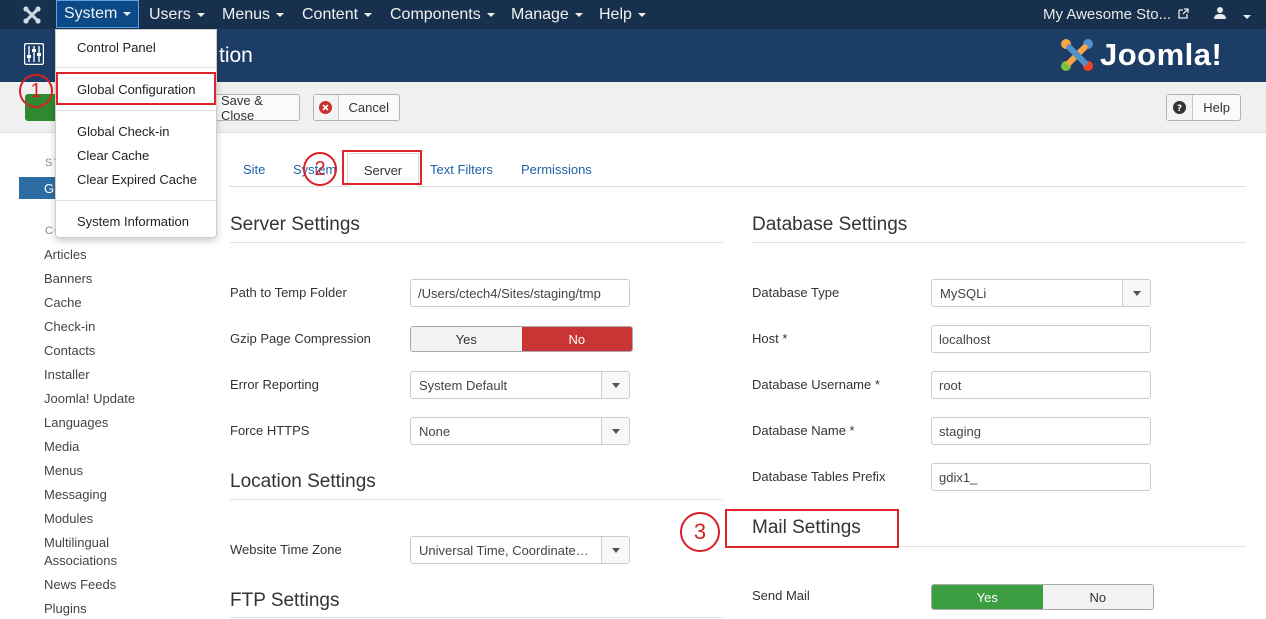 The width and height of the screenshot is (1266, 619). What do you see at coordinates (80, 560) in the screenshot?
I see `sidebar-item-associations: Associations` at bounding box center [80, 560].